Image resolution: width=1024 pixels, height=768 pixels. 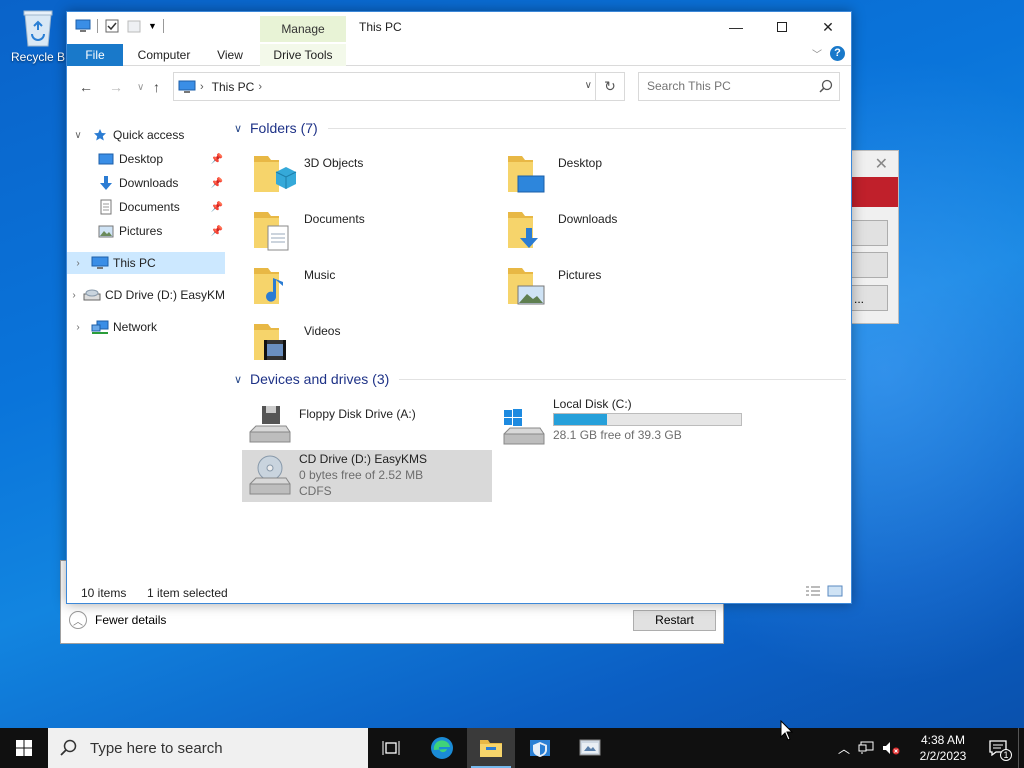 What do you see at coordinates (233, 87) in the screenshot?
I see `breadcrumb-this-pc: This PC` at bounding box center [233, 87].